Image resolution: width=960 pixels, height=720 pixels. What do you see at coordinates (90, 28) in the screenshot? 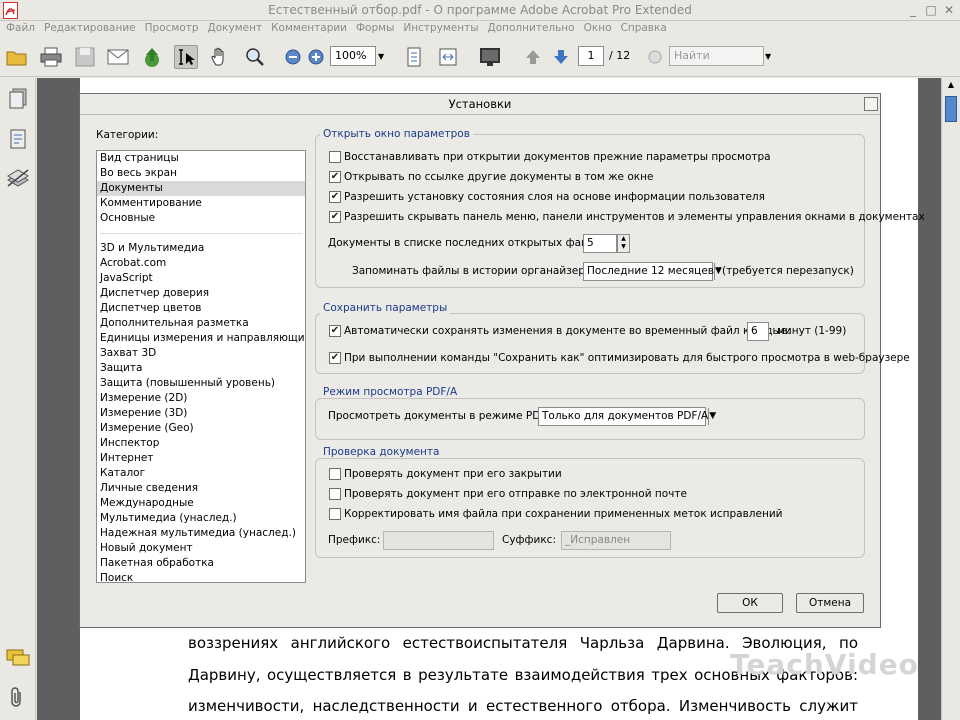
I see `menu-edit: Редактирование` at bounding box center [90, 28].